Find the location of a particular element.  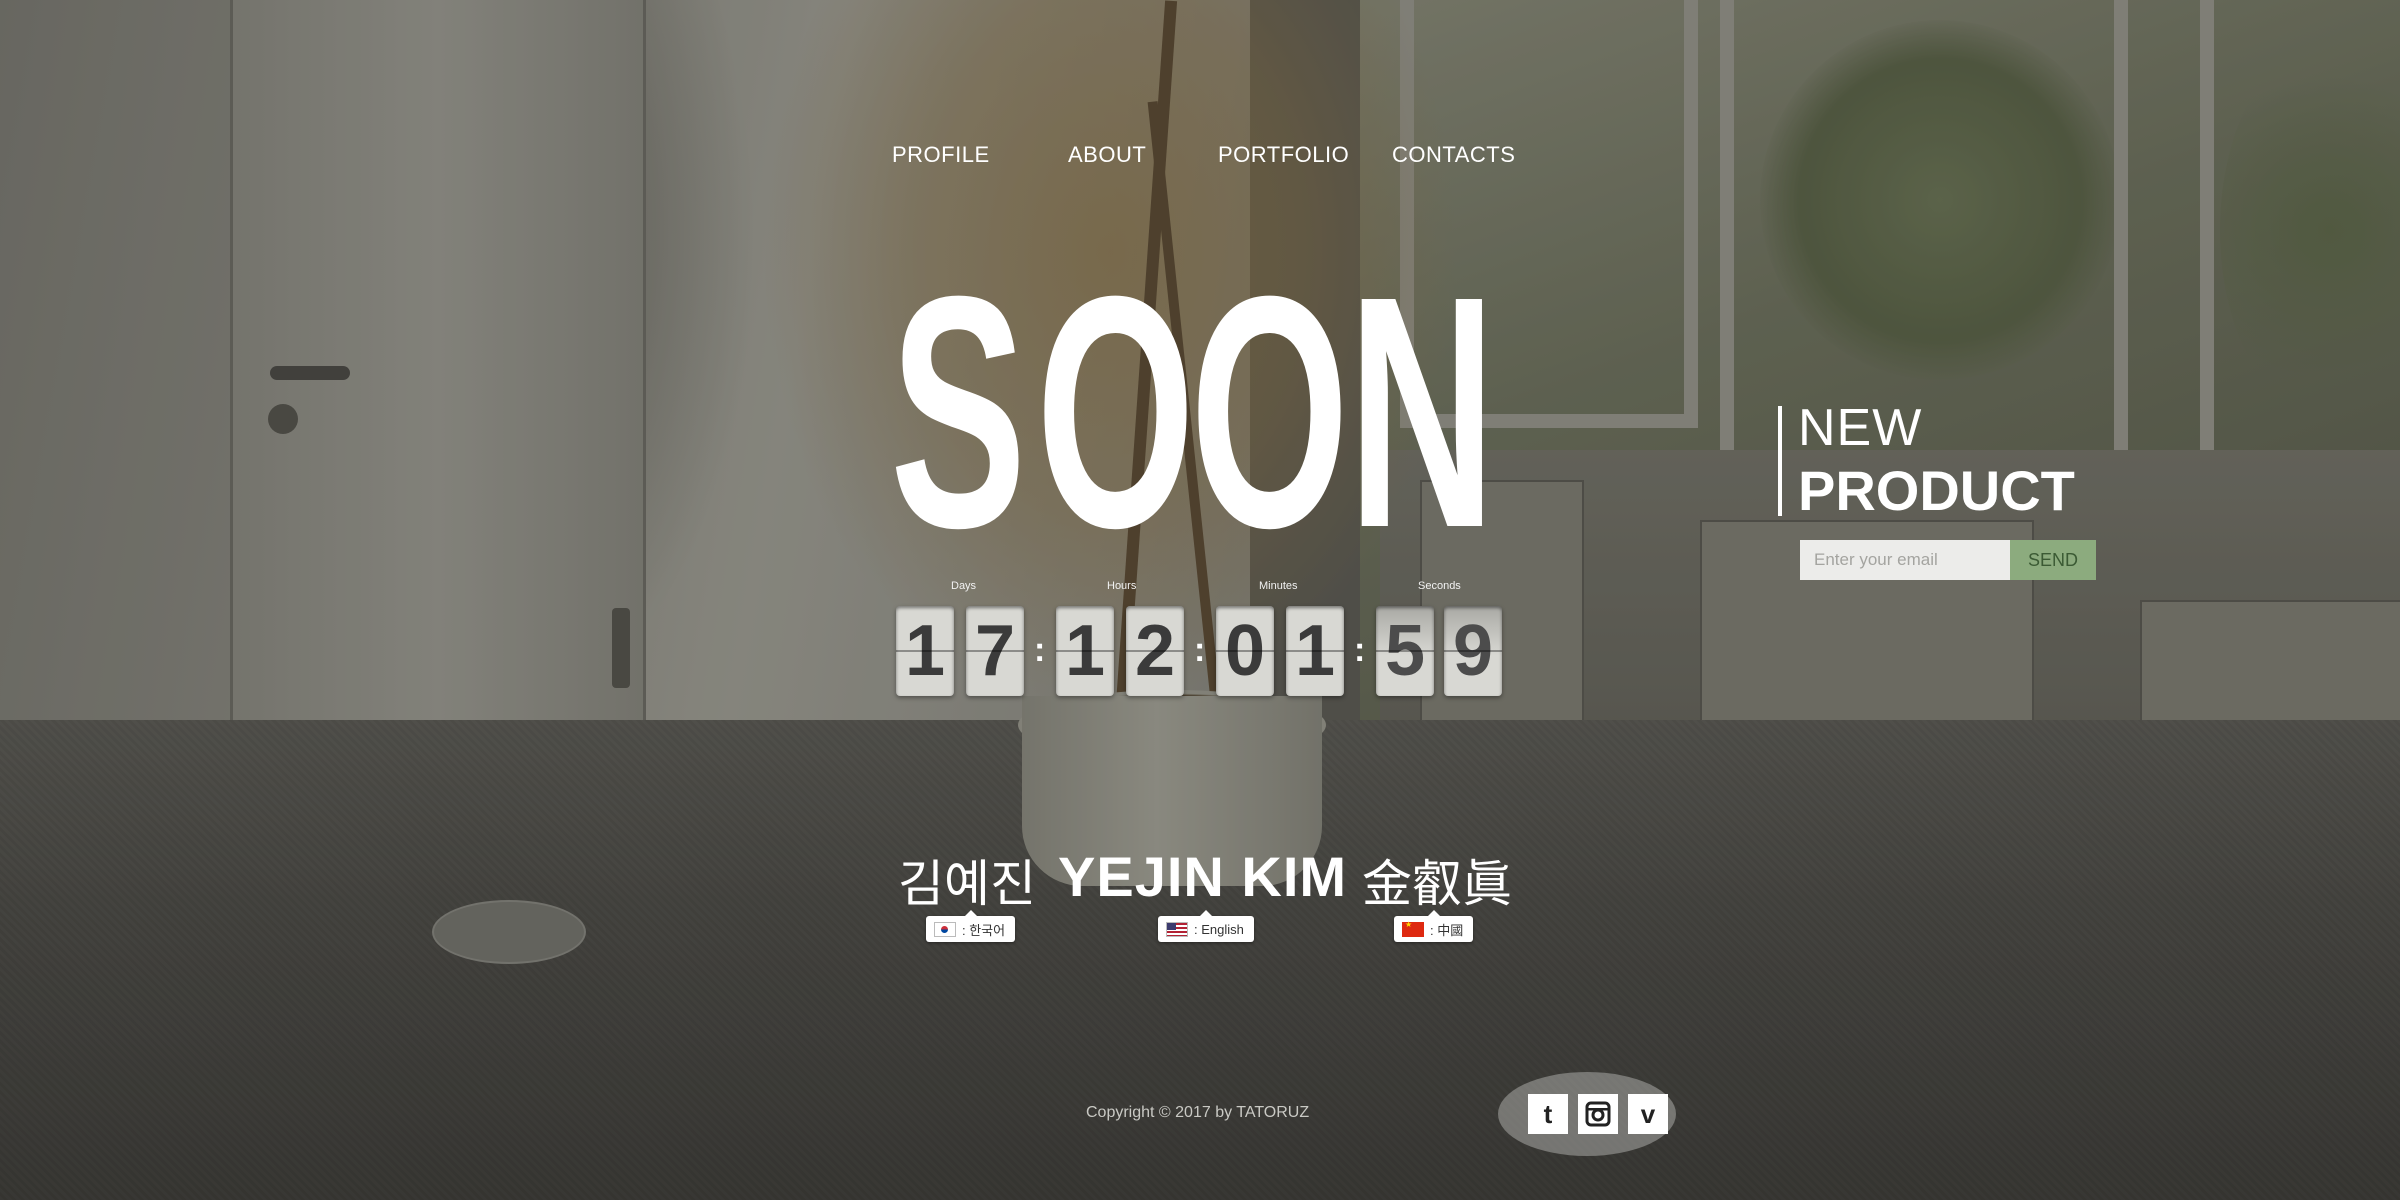

nav-about: ABOUT is located at coordinates (1107, 155).